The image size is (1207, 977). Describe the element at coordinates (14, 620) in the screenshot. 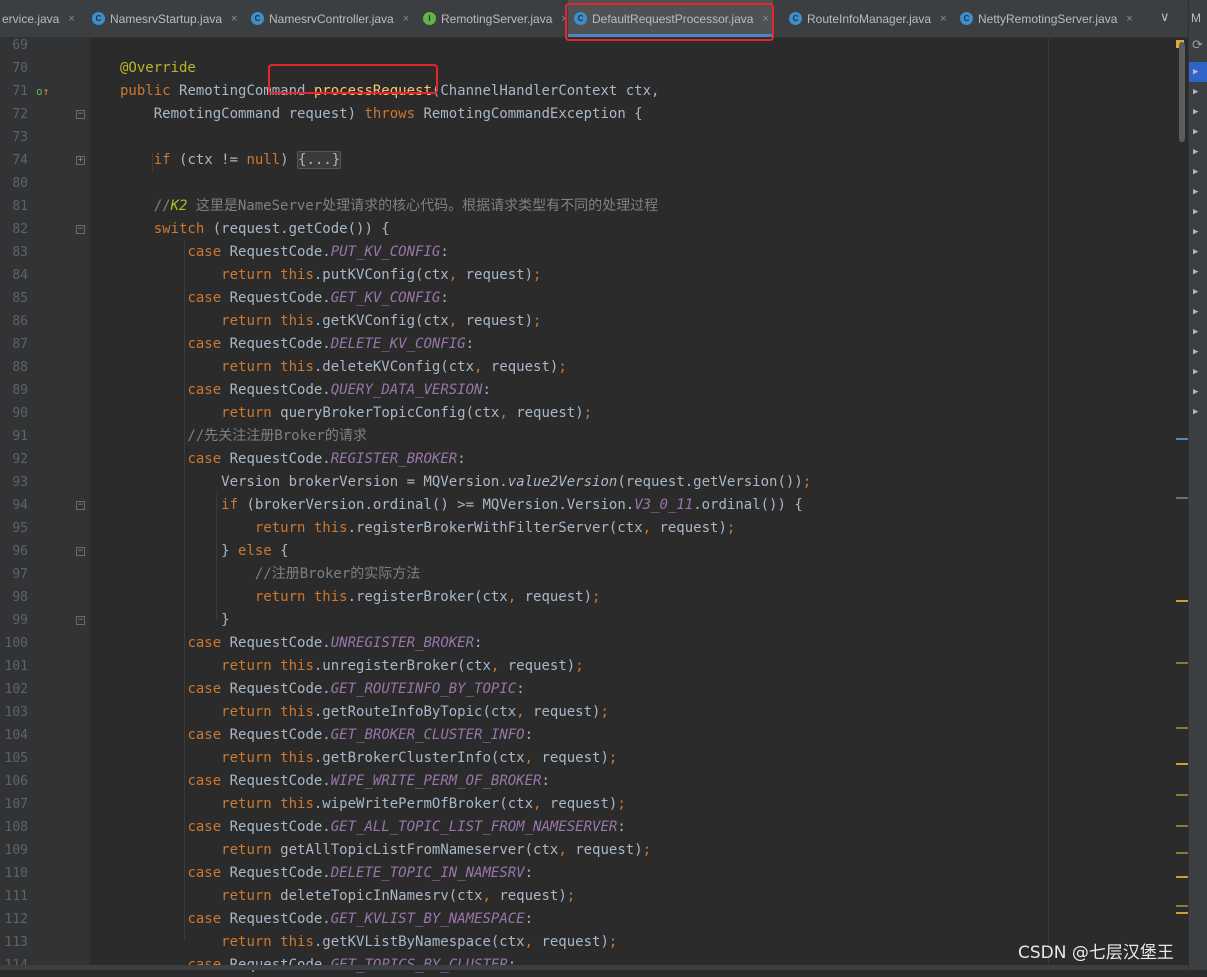

I see `line-number: 99` at that location.